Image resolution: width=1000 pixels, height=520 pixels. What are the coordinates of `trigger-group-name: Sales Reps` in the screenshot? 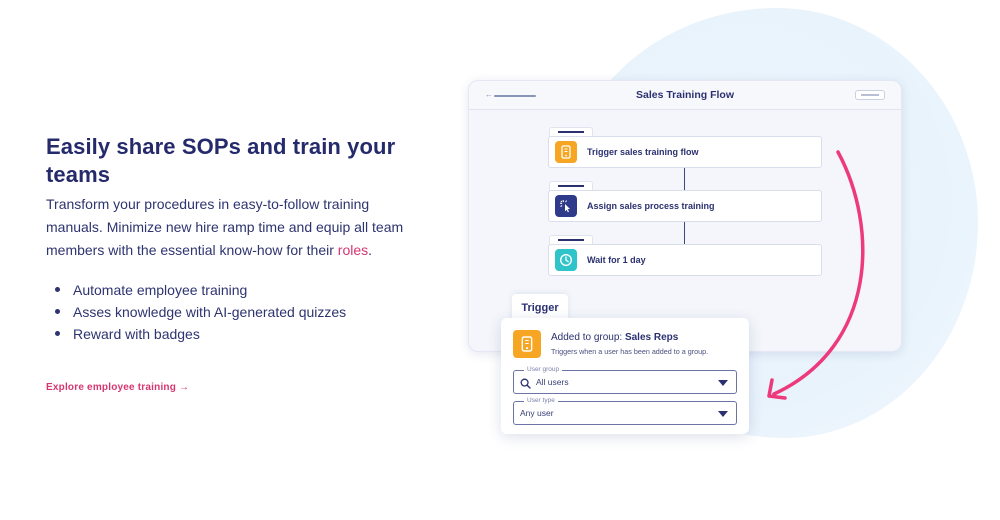 It's located at (651, 337).